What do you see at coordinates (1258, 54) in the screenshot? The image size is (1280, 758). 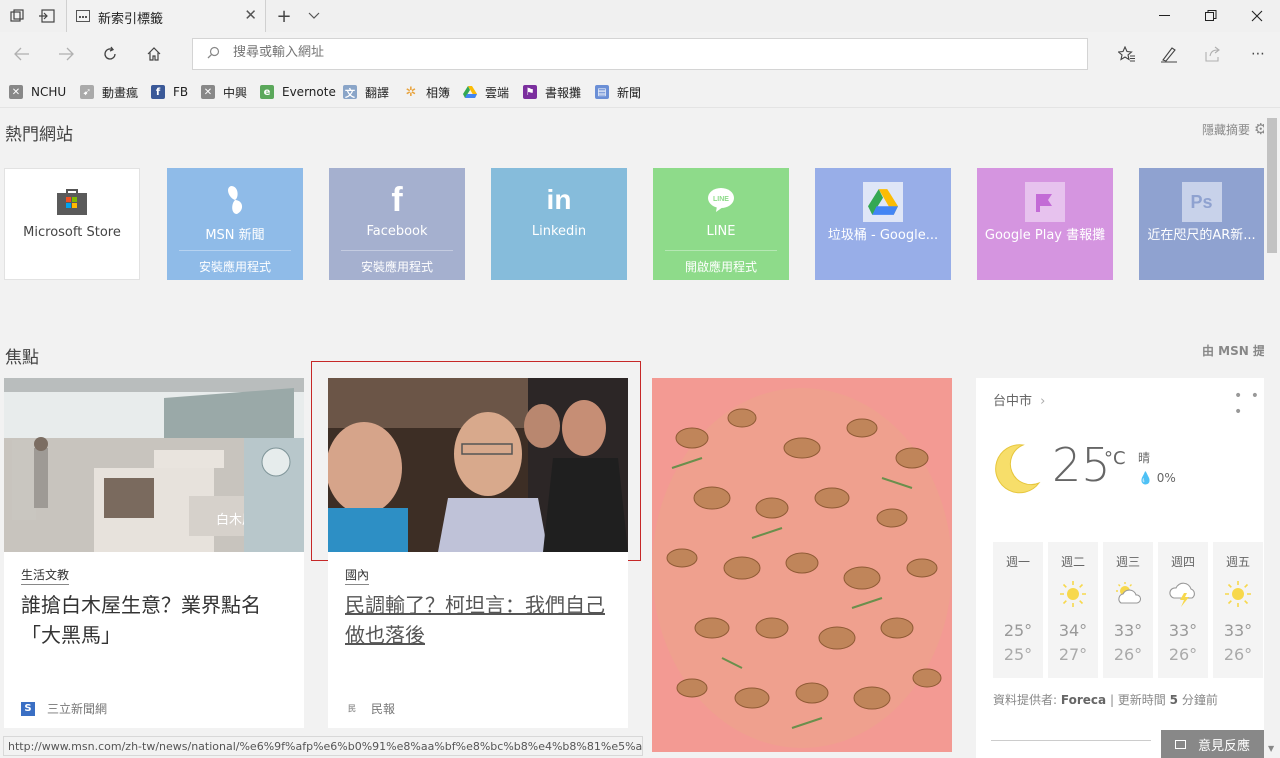 I see `more-options-icon: ⋯` at bounding box center [1258, 54].